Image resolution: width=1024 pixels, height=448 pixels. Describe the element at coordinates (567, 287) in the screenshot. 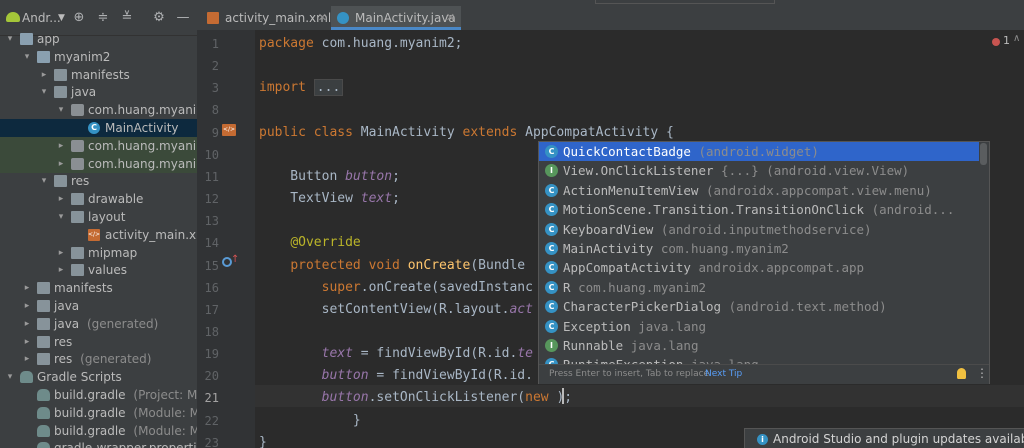

I see `completion-item-name: R` at that location.